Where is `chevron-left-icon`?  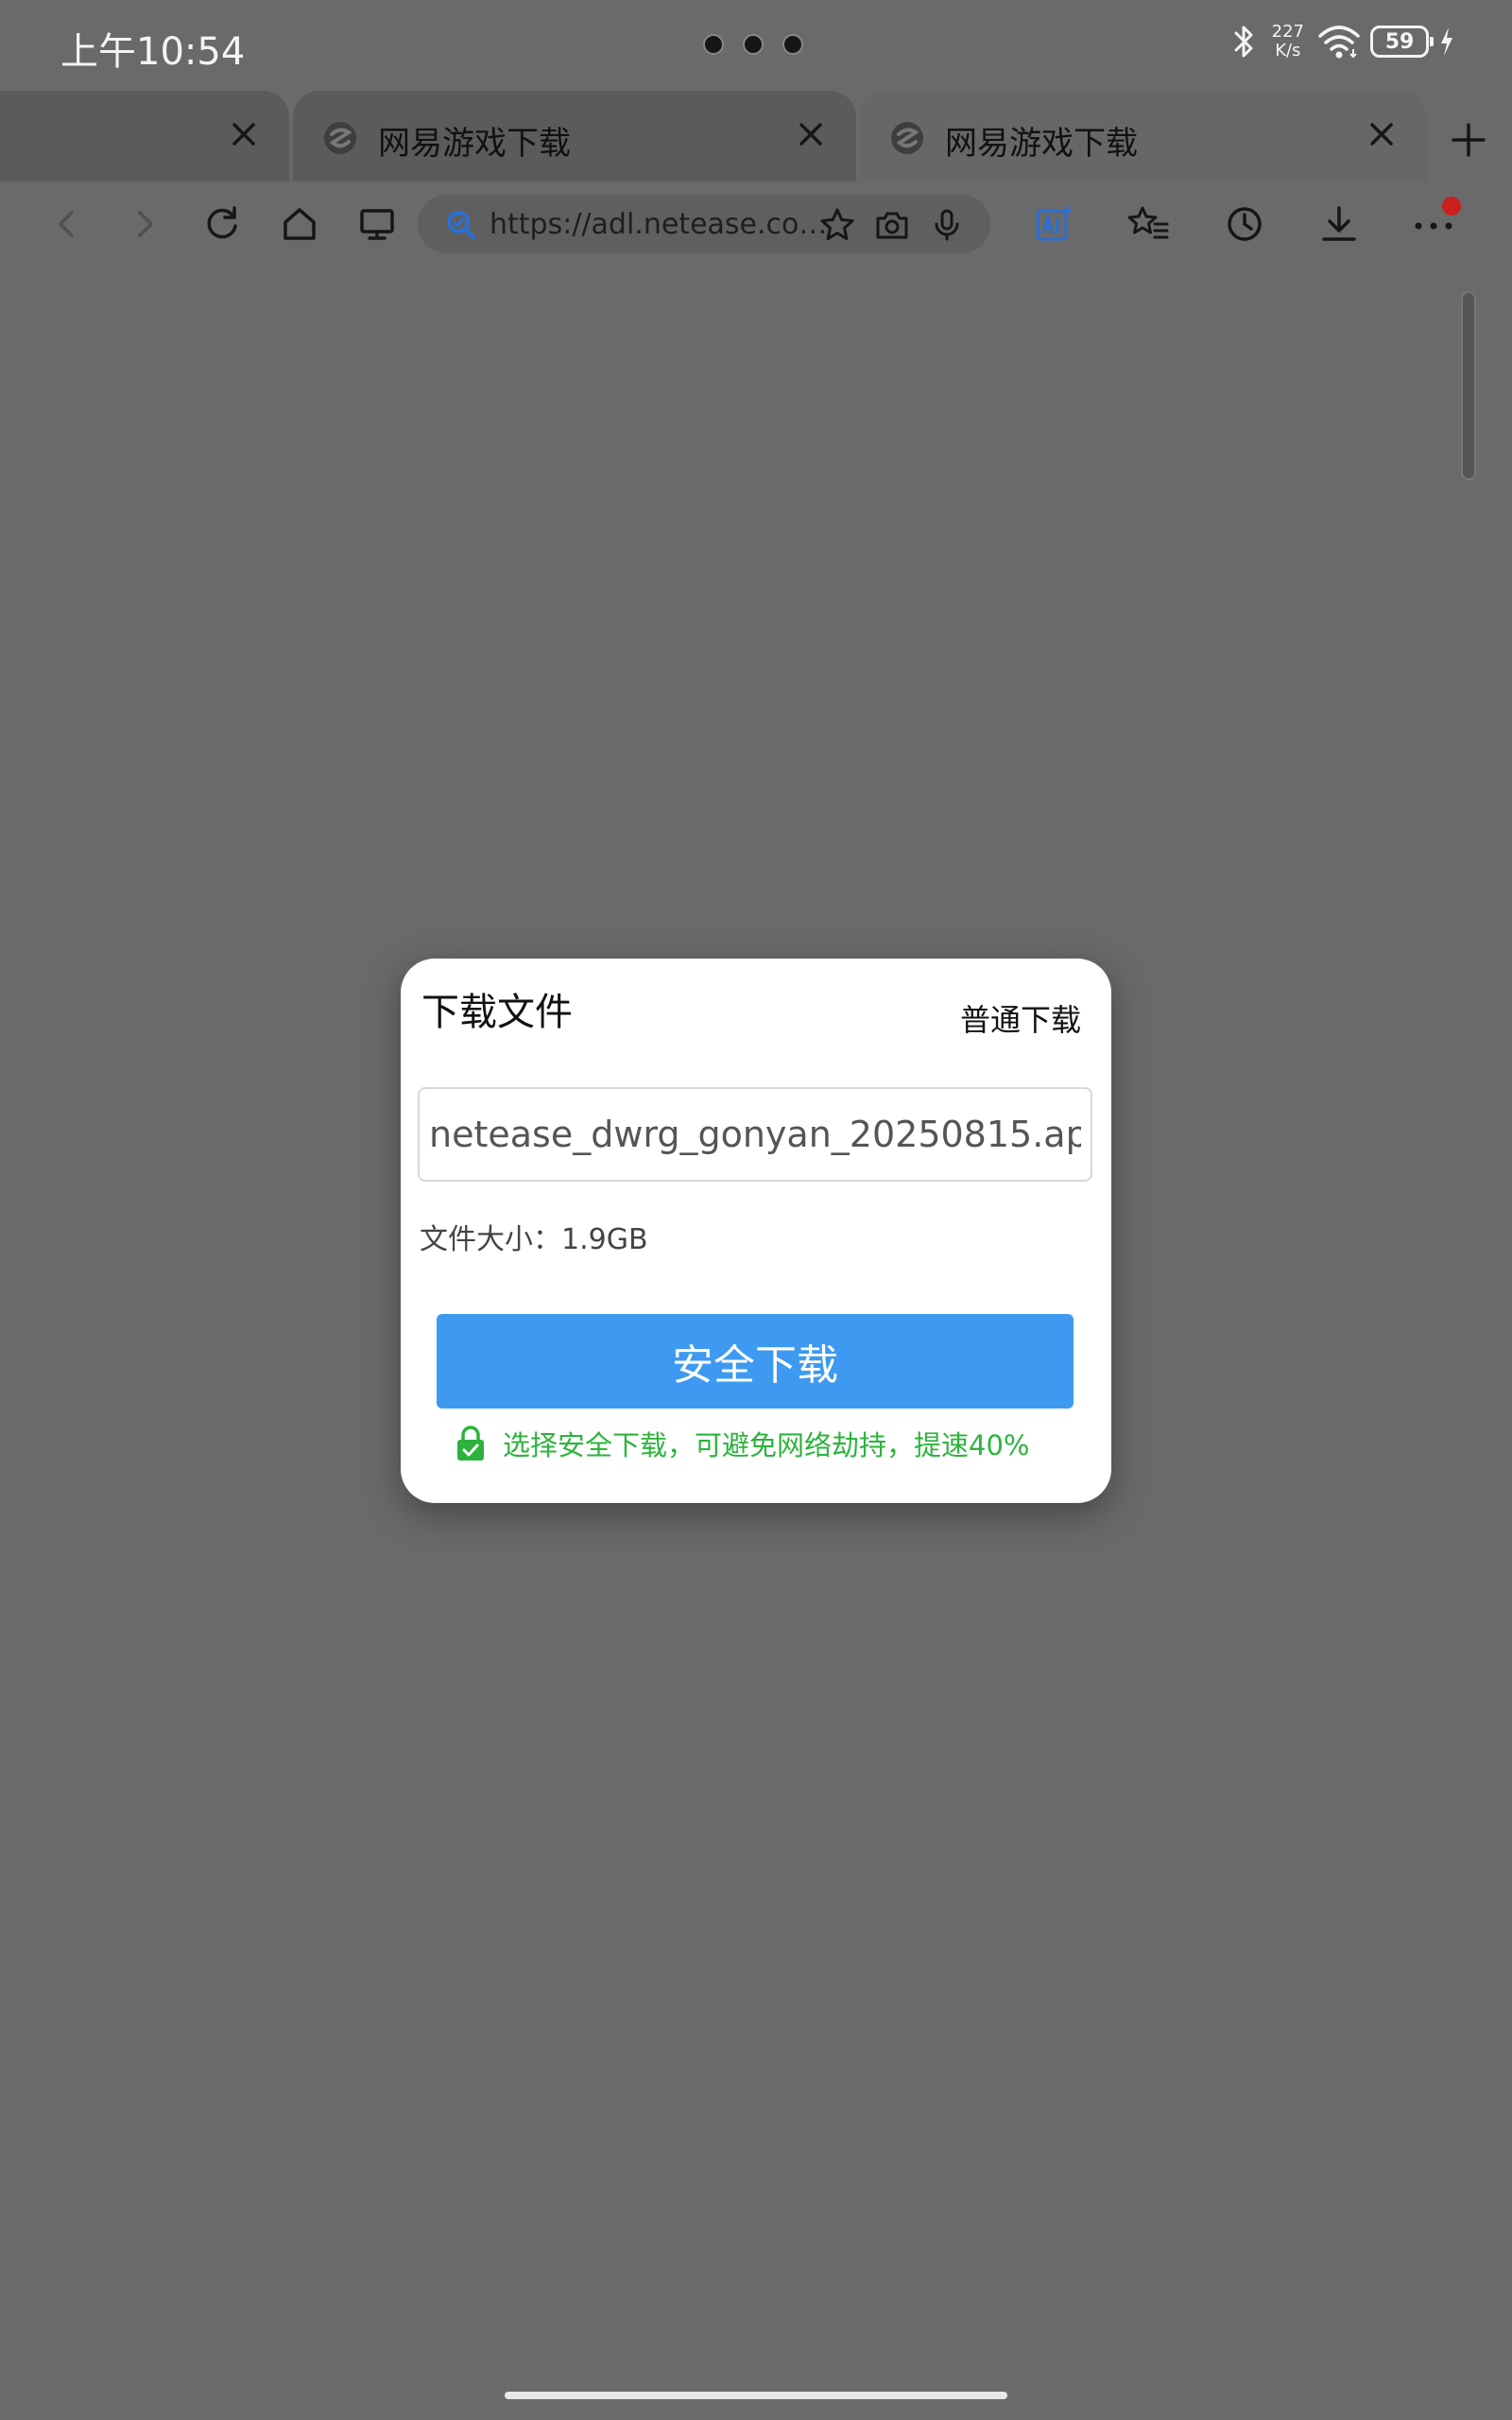 chevron-left-icon is located at coordinates (66, 224).